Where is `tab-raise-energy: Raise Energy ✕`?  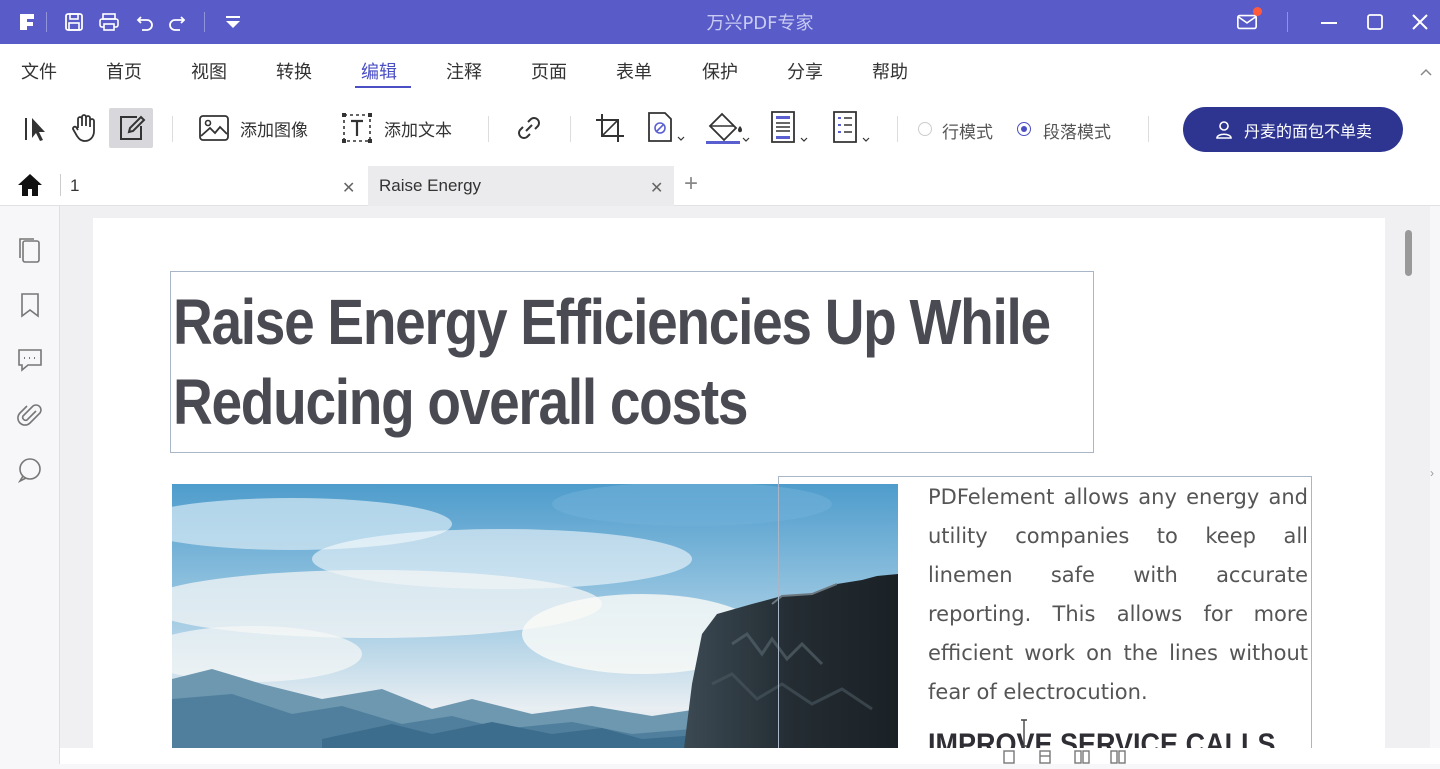
tab-raise-energy: Raise Energy ✕ is located at coordinates (521, 186).